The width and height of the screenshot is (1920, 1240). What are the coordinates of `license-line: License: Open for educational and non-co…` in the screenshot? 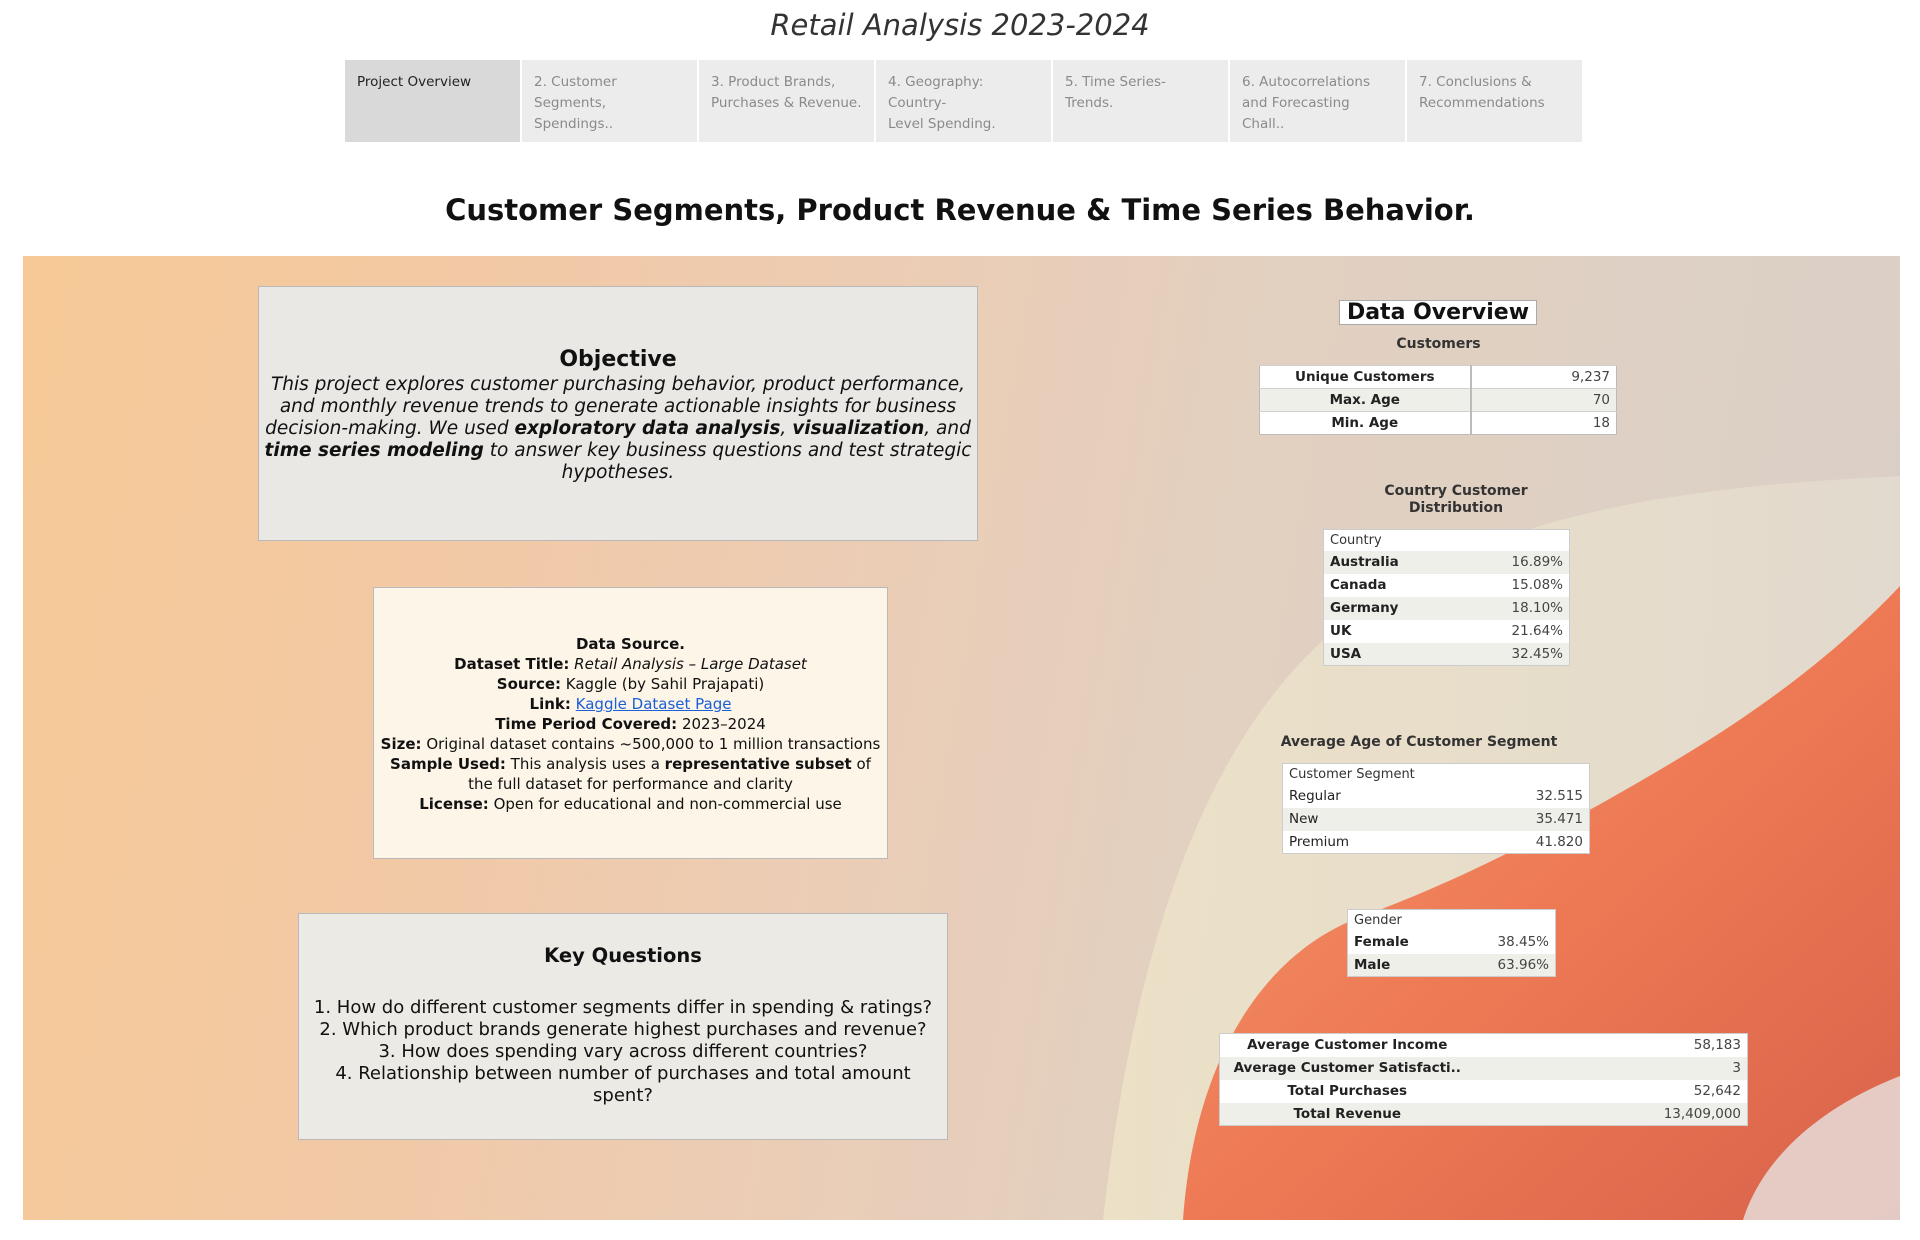 It's located at (630, 804).